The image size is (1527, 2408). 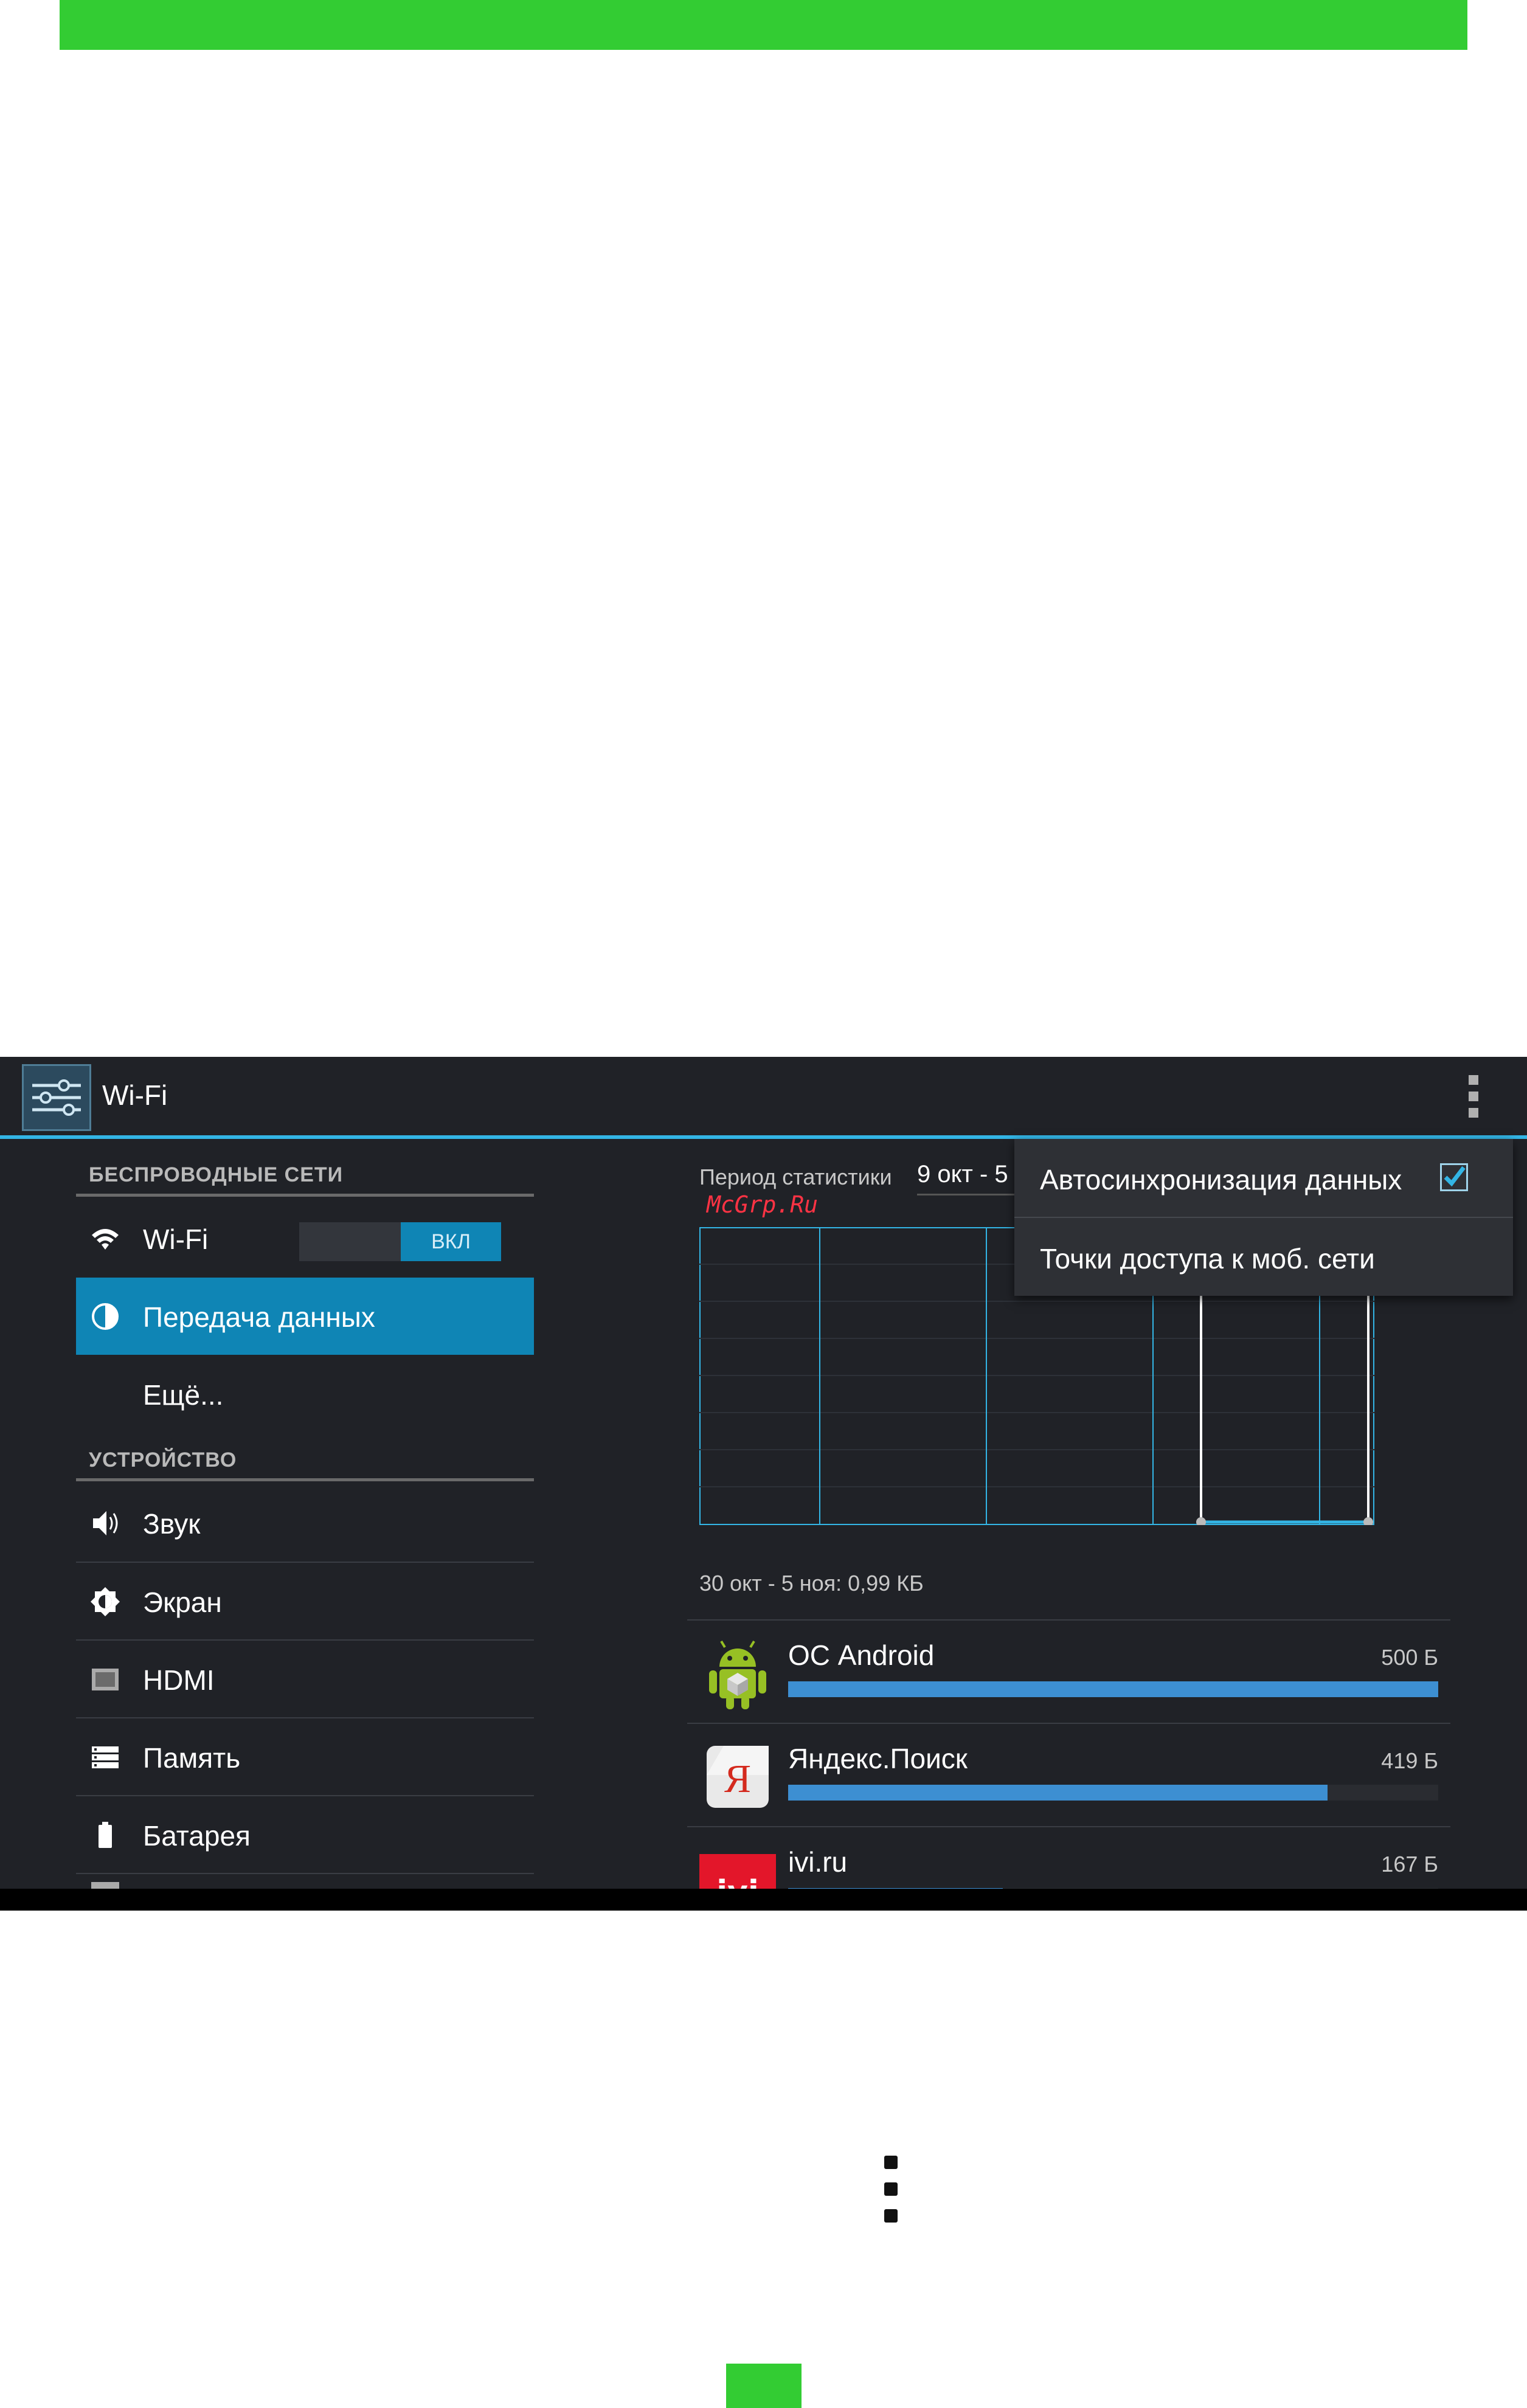 I want to click on menu-item-label: Точки доступа к моб. сети, so click(x=1207, y=1259).